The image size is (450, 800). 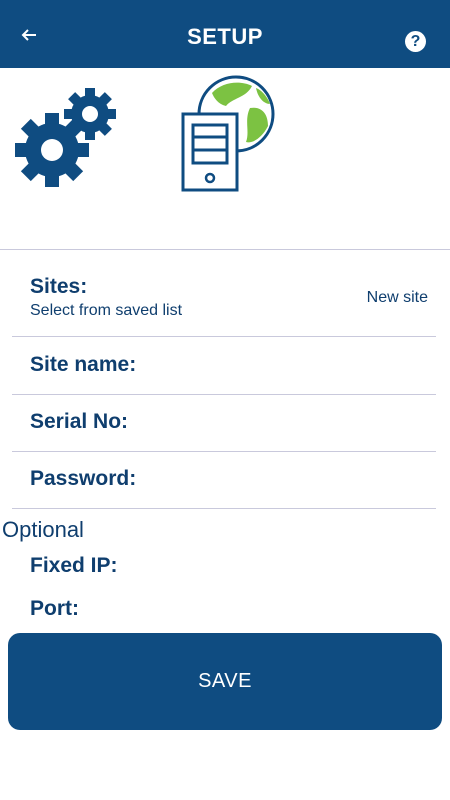 I want to click on new-site-button: New site, so click(x=397, y=298).